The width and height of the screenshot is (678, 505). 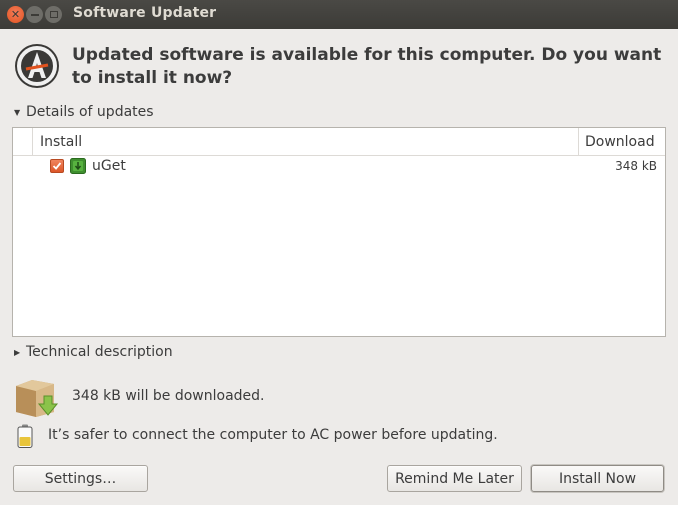 I want to click on software-updater-icon, so click(x=37, y=66).